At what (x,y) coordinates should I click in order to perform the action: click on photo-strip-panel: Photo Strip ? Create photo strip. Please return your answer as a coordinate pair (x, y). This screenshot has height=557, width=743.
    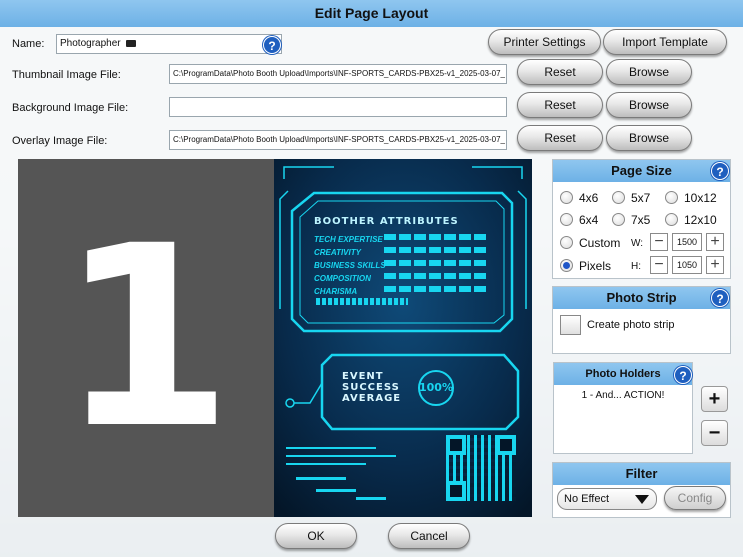
    Looking at the image, I should click on (641, 320).